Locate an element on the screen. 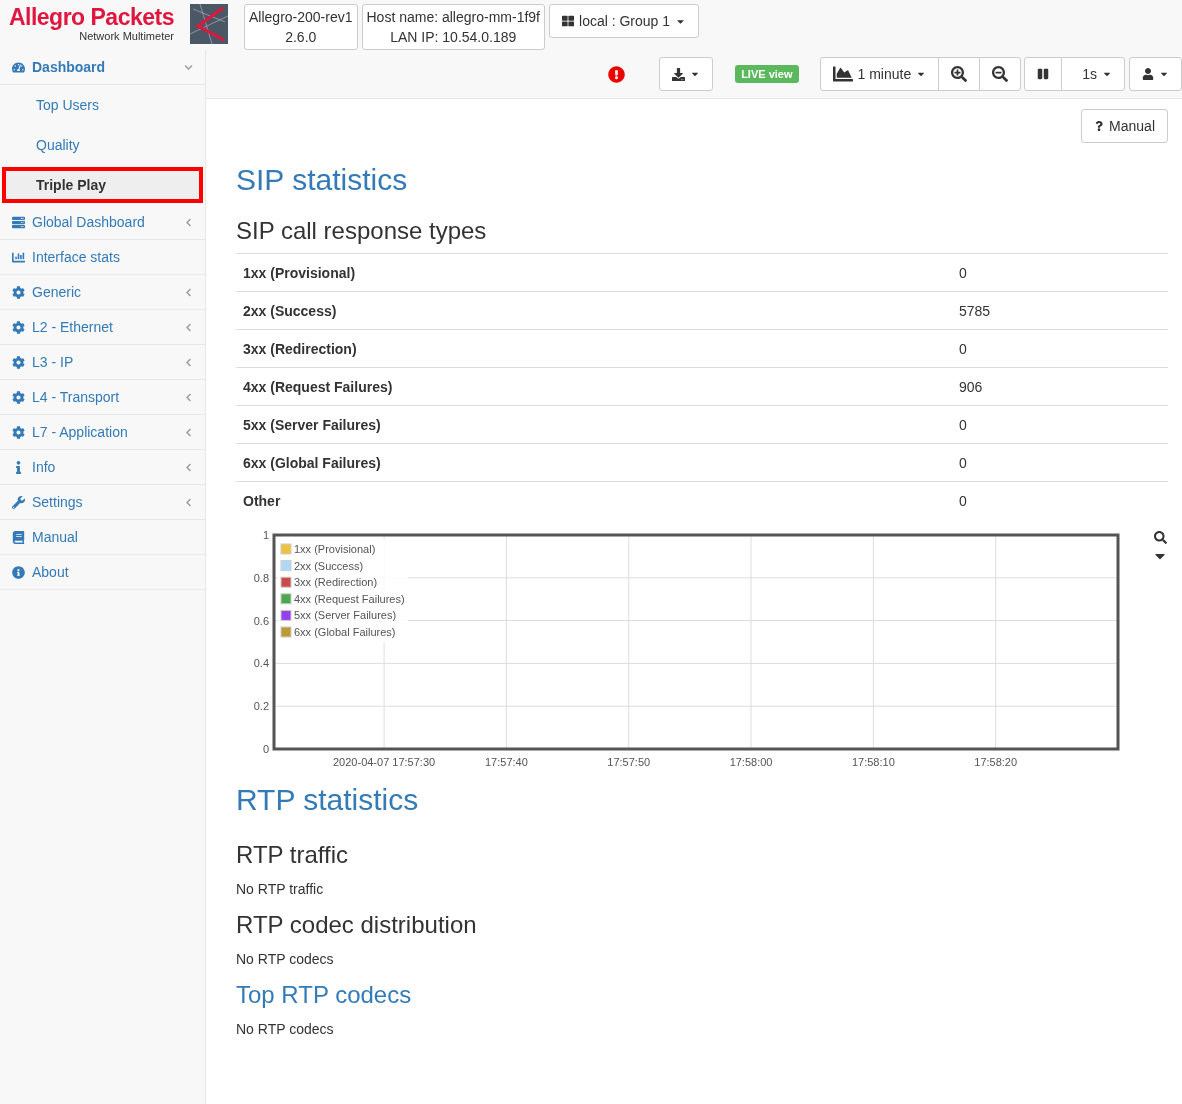 This screenshot has height=1104, width=1182. section-subtitle: RTP traffic is located at coordinates (293, 855).